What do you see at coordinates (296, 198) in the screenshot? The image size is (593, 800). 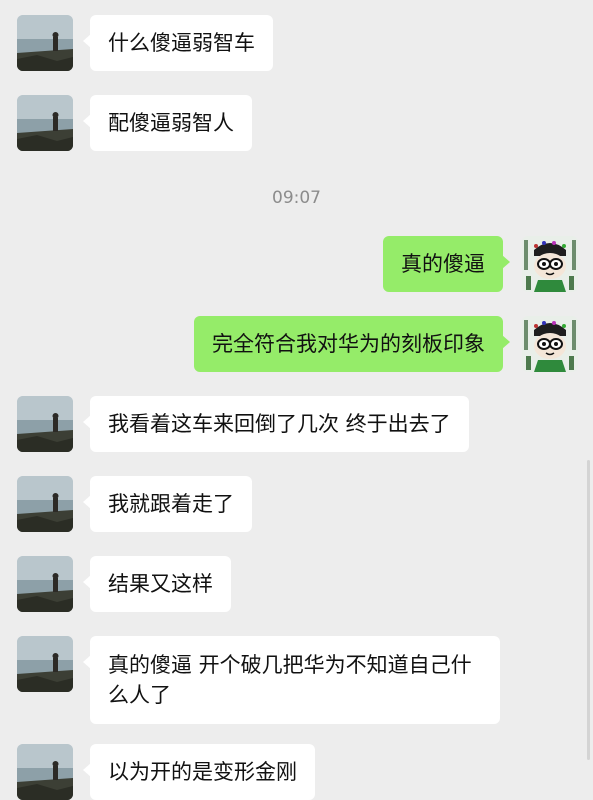 I see `timestamp: 09:07` at bounding box center [296, 198].